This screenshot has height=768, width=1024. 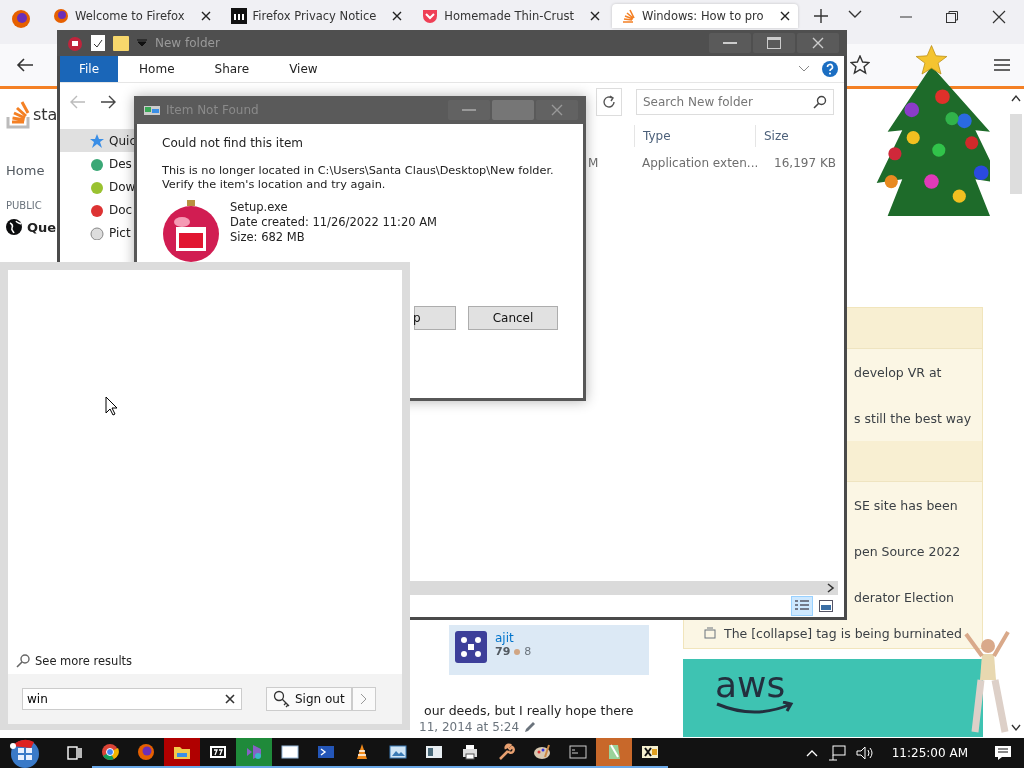 What do you see at coordinates (111, 406) in the screenshot?
I see `mouse-pointer-icon` at bounding box center [111, 406].